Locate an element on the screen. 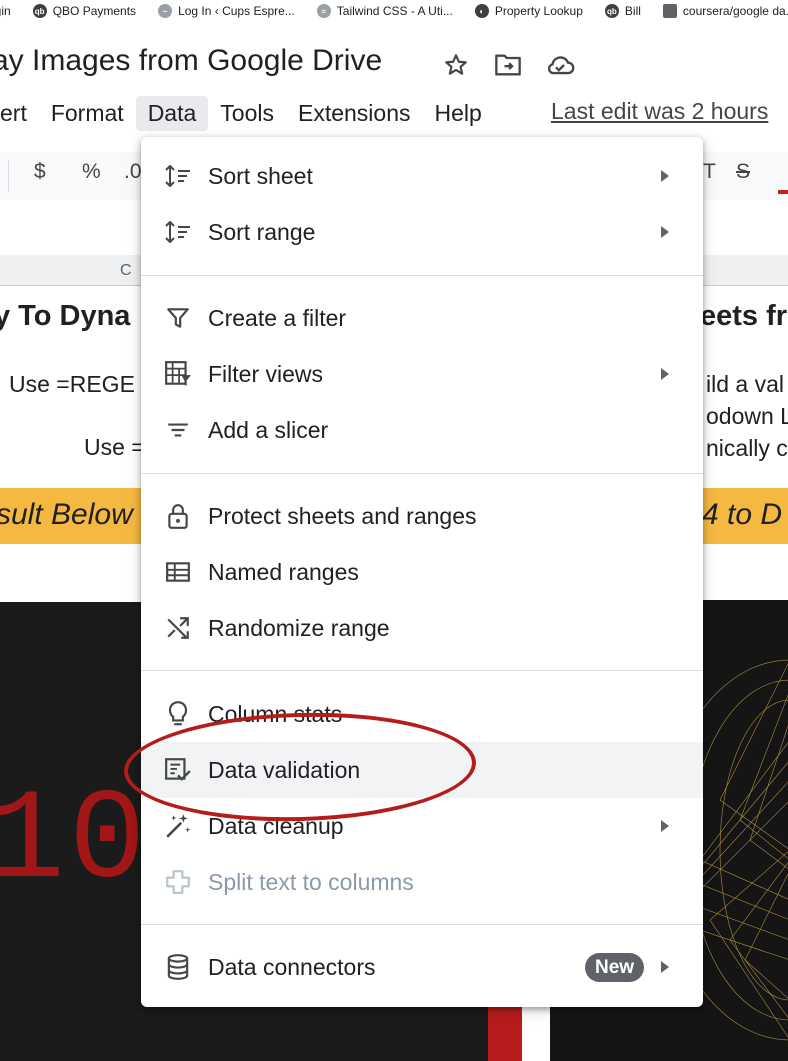 This screenshot has height=1061, width=788. lock-icon is located at coordinates (178, 516).